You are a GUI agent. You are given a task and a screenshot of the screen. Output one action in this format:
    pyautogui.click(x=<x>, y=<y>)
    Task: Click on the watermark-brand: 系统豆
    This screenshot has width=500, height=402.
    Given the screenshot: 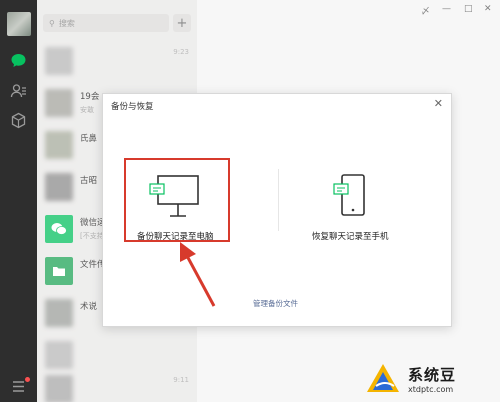 What is the action you would take?
    pyautogui.click(x=432, y=374)
    